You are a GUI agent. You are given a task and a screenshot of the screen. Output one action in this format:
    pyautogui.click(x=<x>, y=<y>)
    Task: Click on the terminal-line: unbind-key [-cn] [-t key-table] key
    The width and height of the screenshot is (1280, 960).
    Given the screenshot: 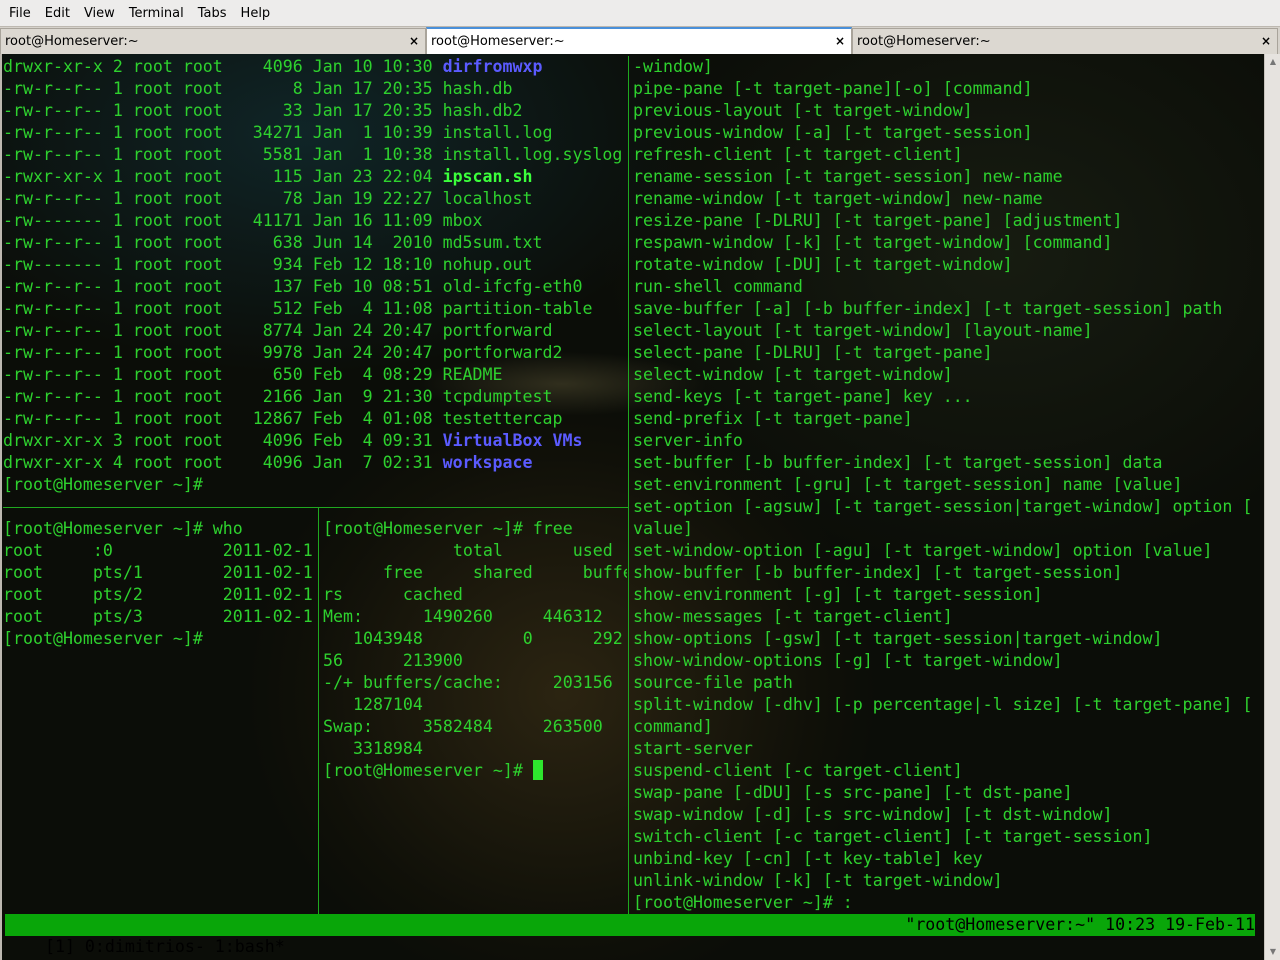 What is the action you would take?
    pyautogui.click(x=944, y=859)
    